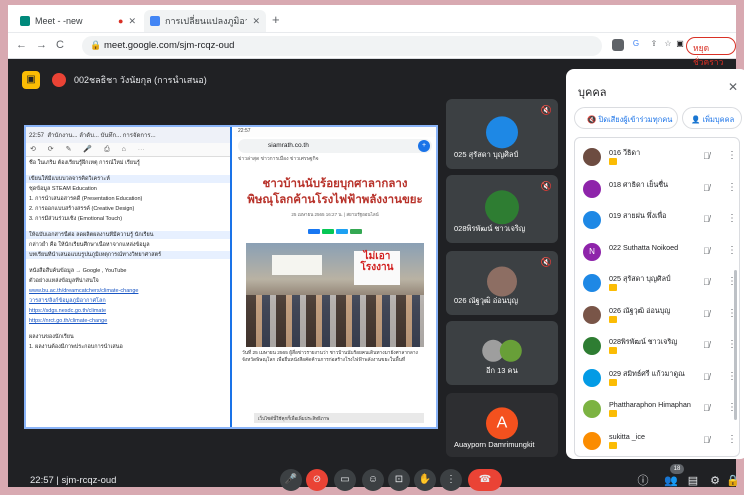 Image resolution: width=744 pixels, height=495 pixels. I want to click on participant-name: 025 สุรัสดา บุญศิลป์, so click(640, 278).